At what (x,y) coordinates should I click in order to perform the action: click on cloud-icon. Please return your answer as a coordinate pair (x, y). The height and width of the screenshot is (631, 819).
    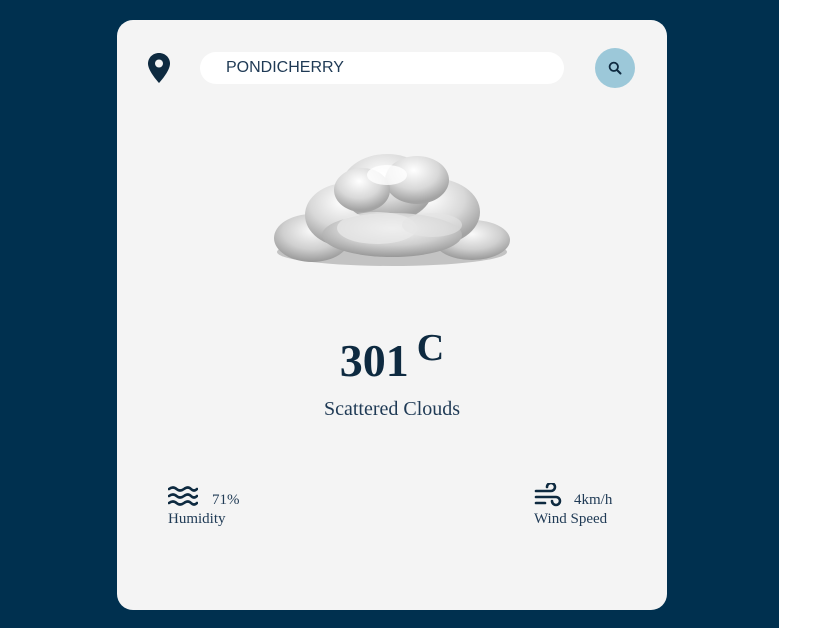
    Looking at the image, I should click on (392, 210).